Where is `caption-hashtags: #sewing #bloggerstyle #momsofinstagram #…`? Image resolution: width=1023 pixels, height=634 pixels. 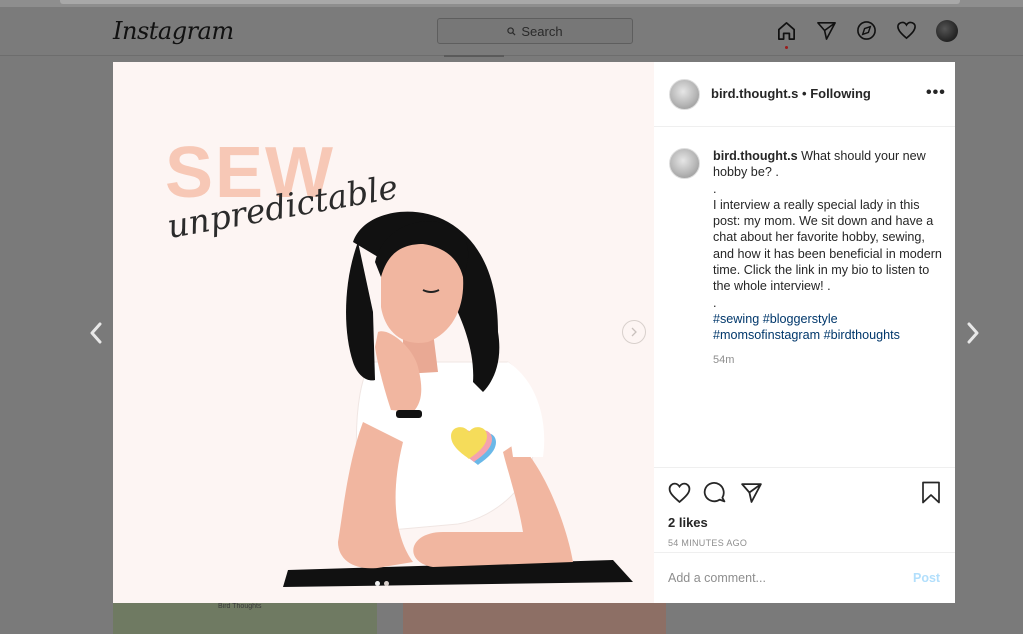 caption-hashtags: #sewing #bloggerstyle #momsofinstagram #… is located at coordinates (806, 327).